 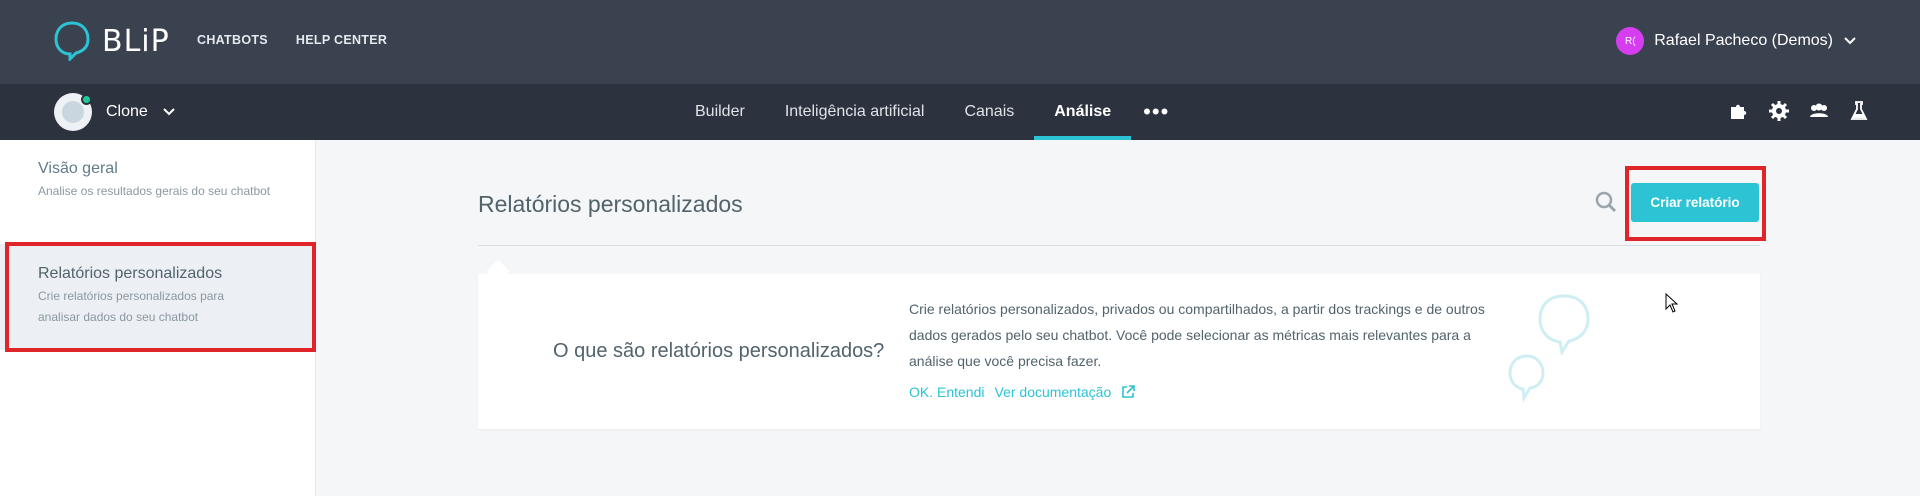 What do you see at coordinates (78, 168) in the screenshot?
I see `sidebar-item-title: Visão geral` at bounding box center [78, 168].